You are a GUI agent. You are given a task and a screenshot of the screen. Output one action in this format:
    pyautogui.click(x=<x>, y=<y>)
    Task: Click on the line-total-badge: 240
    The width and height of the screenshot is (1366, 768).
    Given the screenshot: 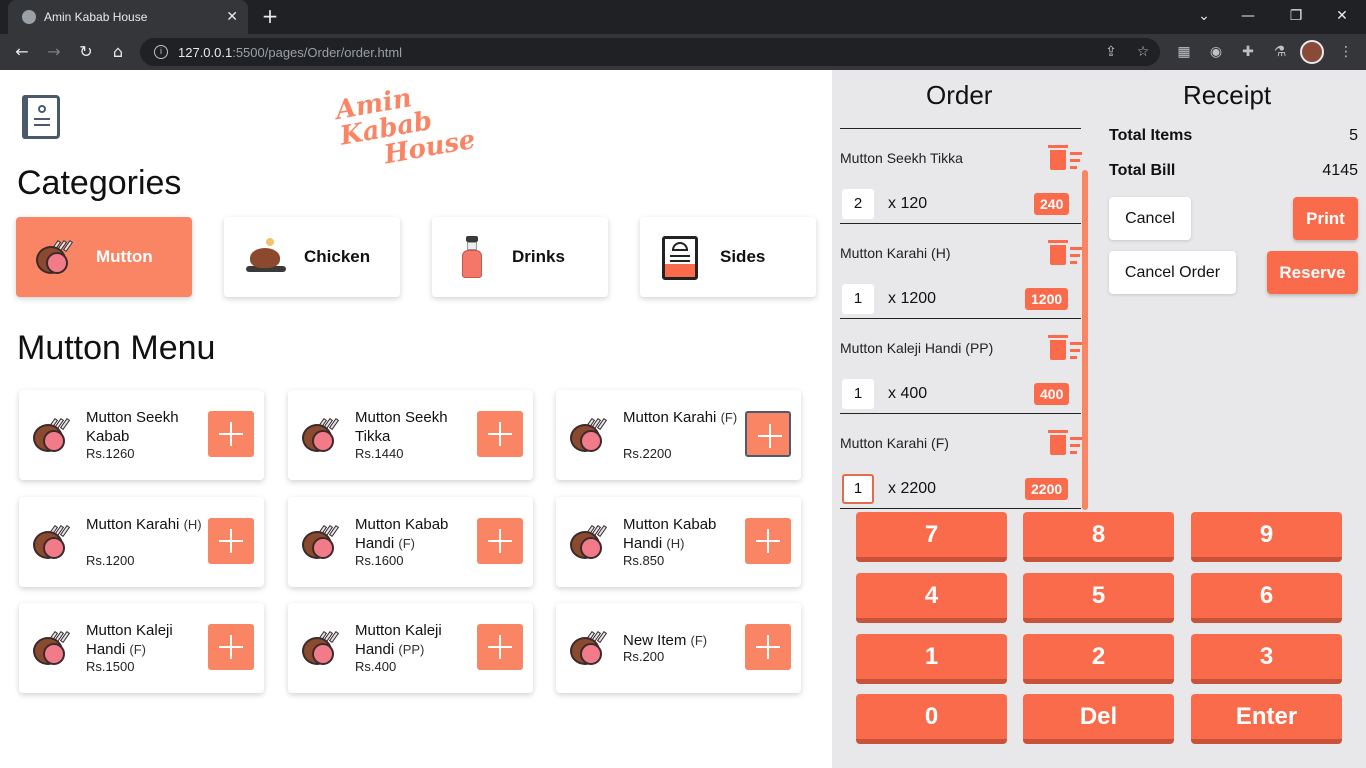 What is the action you would take?
    pyautogui.click(x=1052, y=204)
    